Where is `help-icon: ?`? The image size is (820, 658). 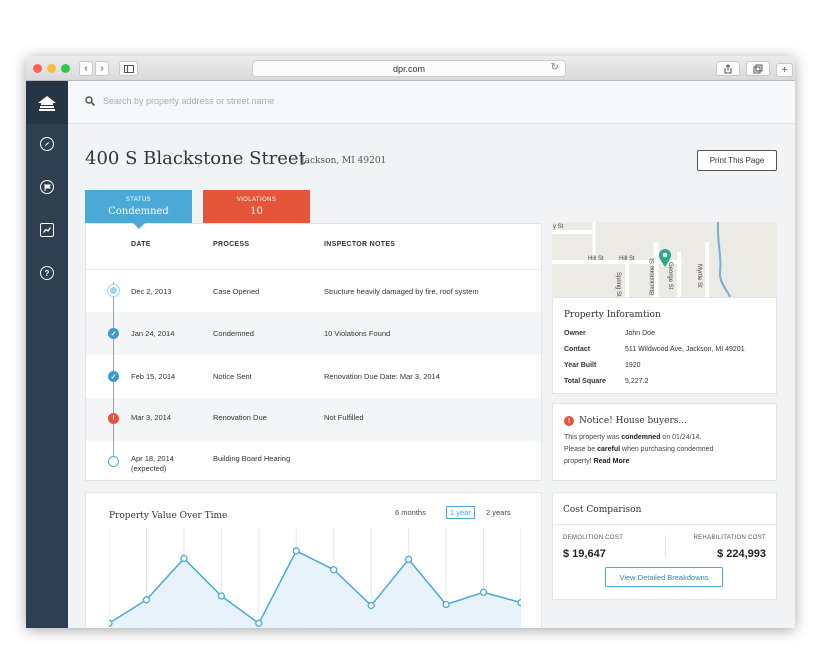
help-icon: ? is located at coordinates (47, 273).